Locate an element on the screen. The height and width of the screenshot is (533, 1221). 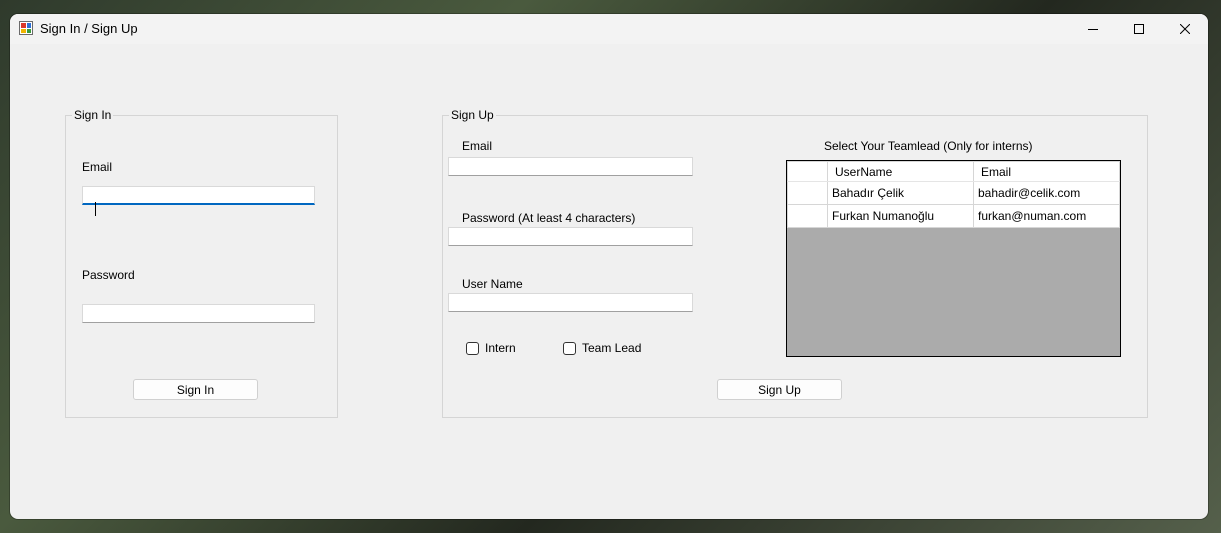
grid-header-row: UserName Email is located at coordinates (953, 171).